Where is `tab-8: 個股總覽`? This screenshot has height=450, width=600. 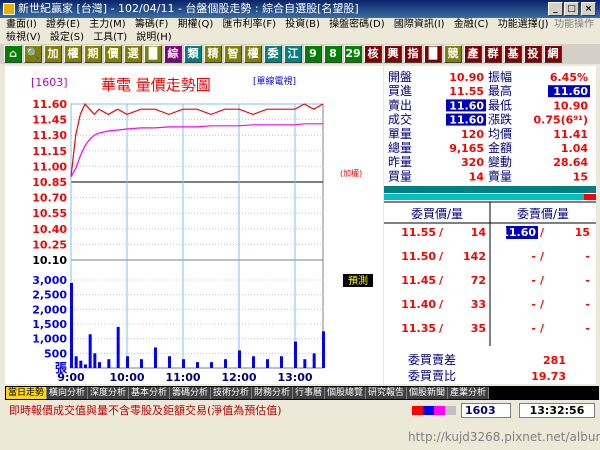
tab-8: 個股總覽 is located at coordinates (346, 393).